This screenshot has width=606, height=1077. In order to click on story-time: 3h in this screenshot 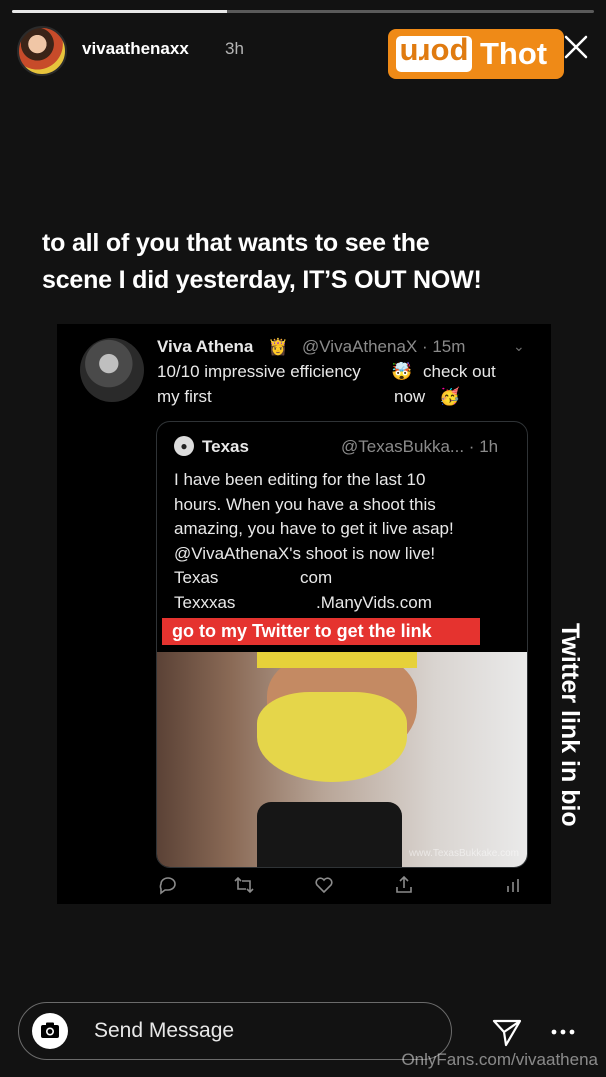, I will do `click(234, 48)`.